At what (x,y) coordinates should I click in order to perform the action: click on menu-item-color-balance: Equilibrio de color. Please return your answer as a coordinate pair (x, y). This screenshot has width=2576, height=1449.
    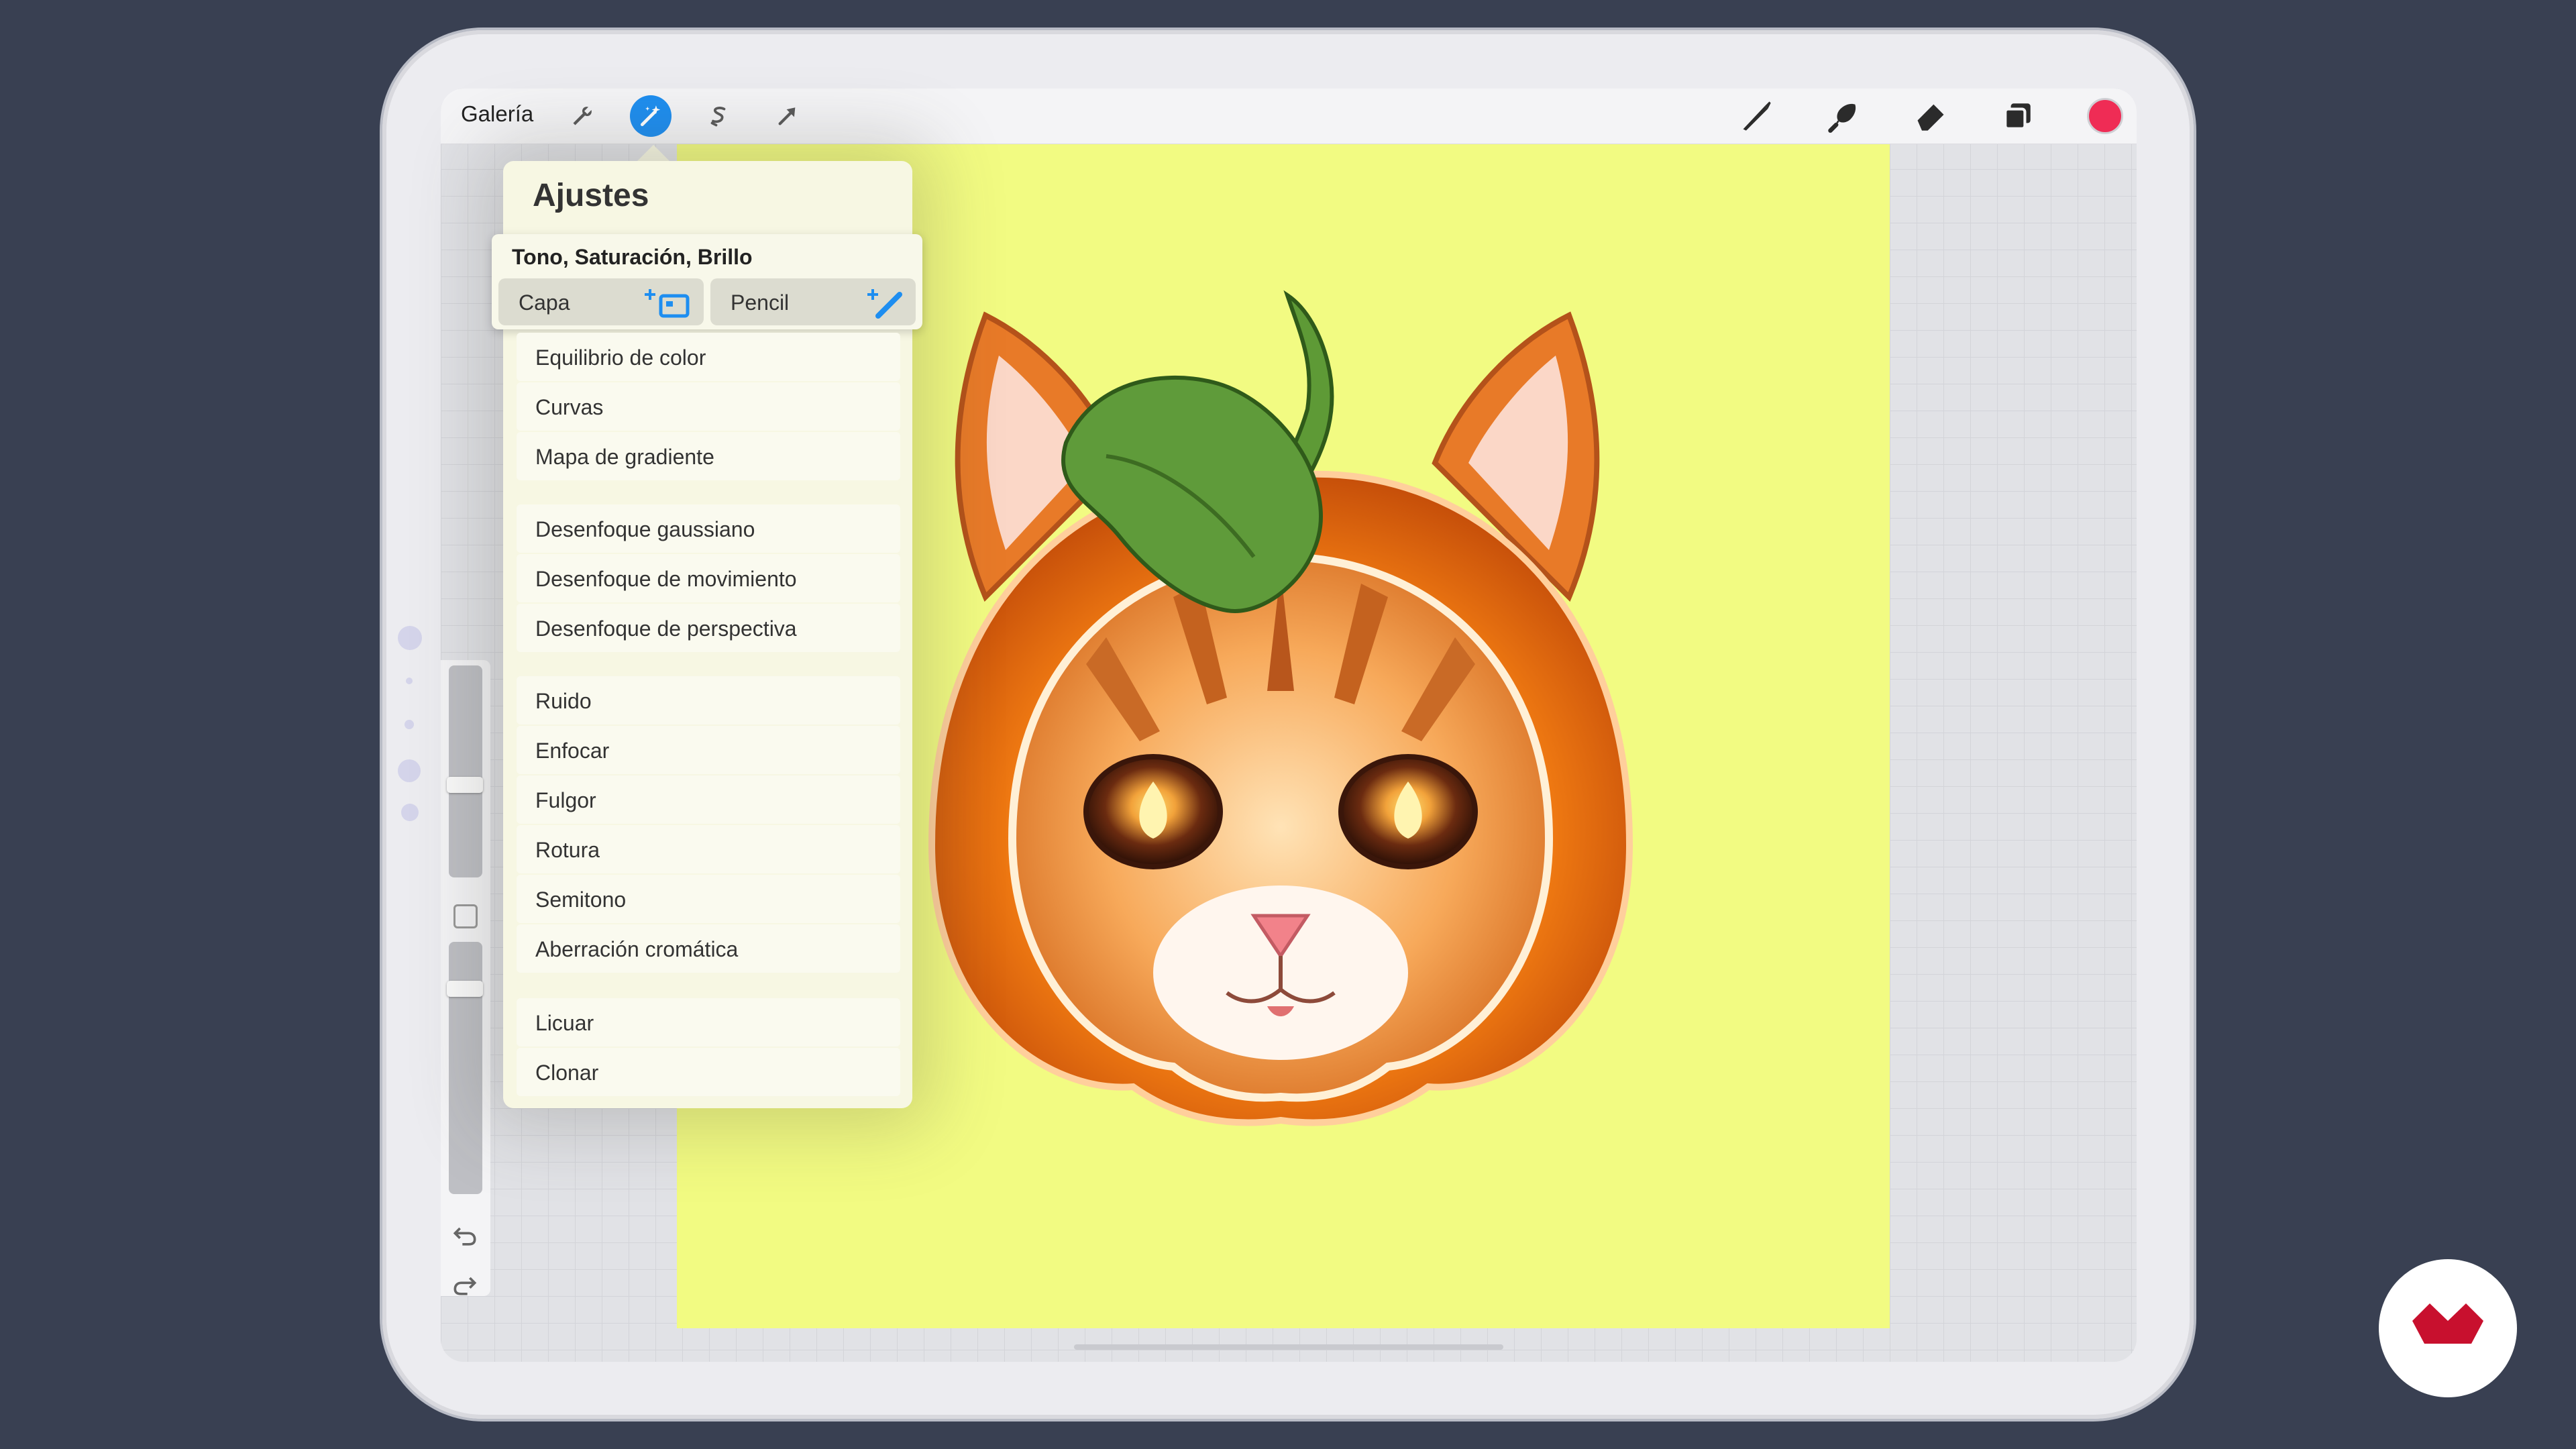
    Looking at the image, I should click on (708, 357).